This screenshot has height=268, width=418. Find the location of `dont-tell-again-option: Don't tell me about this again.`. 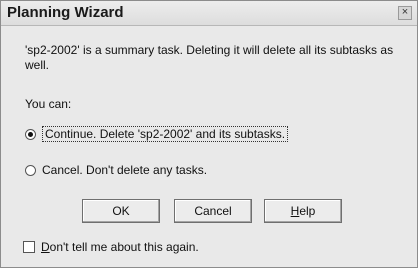

dont-tell-again-option: Don't tell me about this again. is located at coordinates (111, 247).